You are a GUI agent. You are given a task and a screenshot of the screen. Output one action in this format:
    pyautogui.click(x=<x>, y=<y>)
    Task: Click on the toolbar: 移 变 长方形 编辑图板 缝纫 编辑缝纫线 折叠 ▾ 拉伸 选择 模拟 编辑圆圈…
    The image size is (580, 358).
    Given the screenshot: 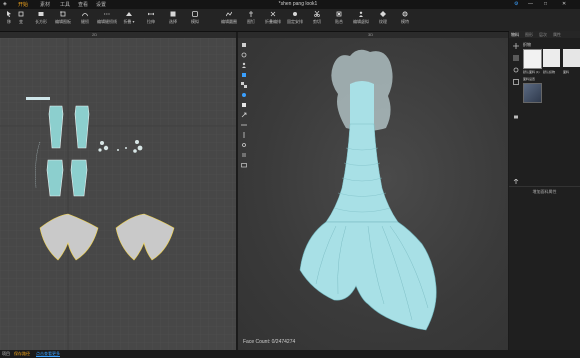 What is the action you would take?
    pyautogui.click(x=290, y=20)
    